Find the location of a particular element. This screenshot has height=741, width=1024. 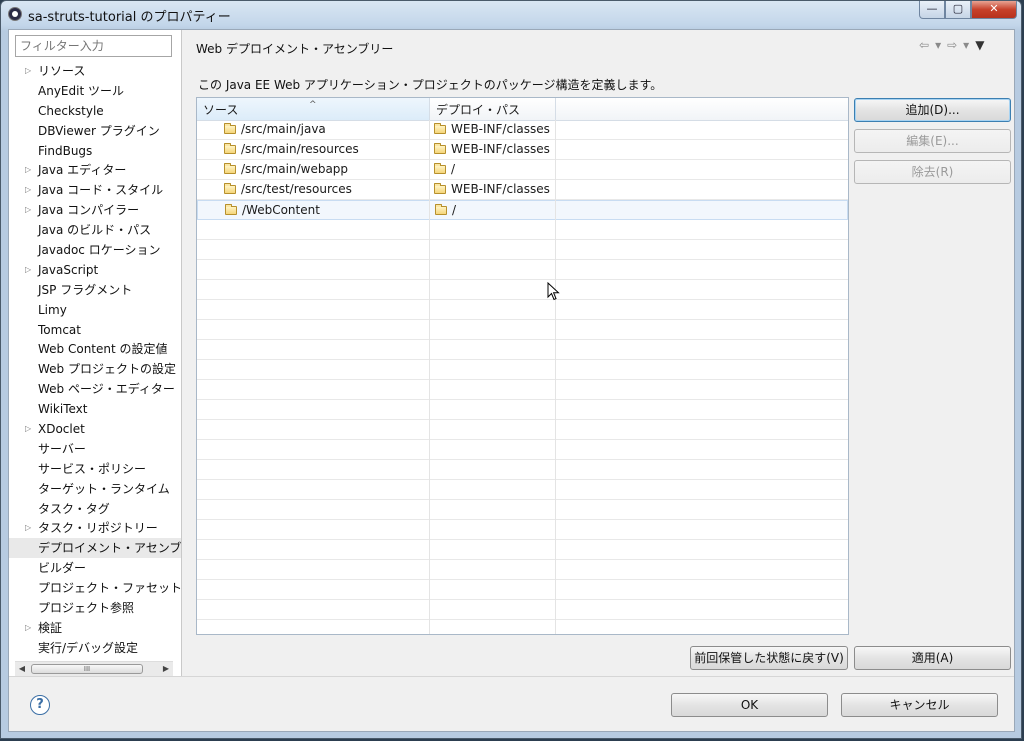

tree-item: ▷ JavaScript is located at coordinates (95, 270).